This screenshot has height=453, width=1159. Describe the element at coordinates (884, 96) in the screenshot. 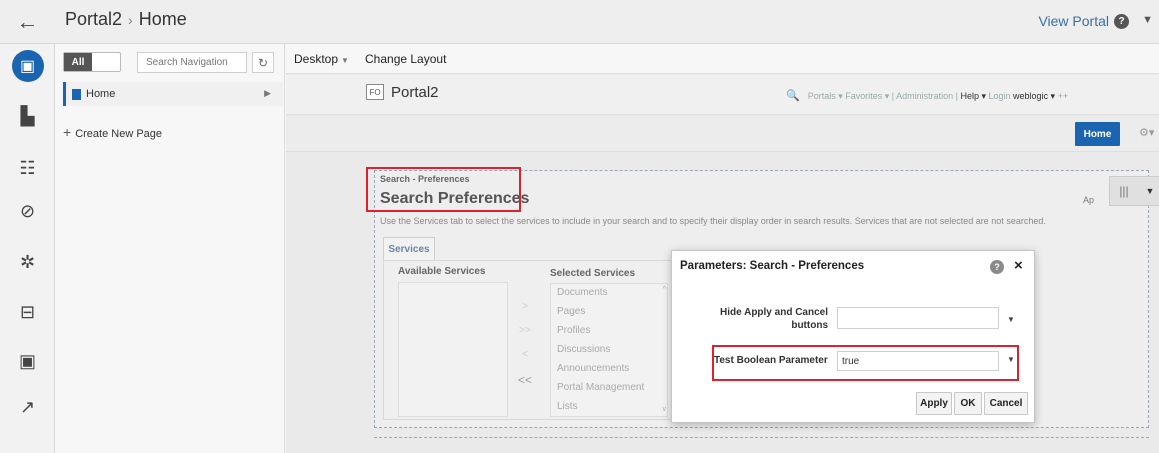

I see `portal-links-left: Portals ▾ Favorites ▾ | Administration |` at that location.